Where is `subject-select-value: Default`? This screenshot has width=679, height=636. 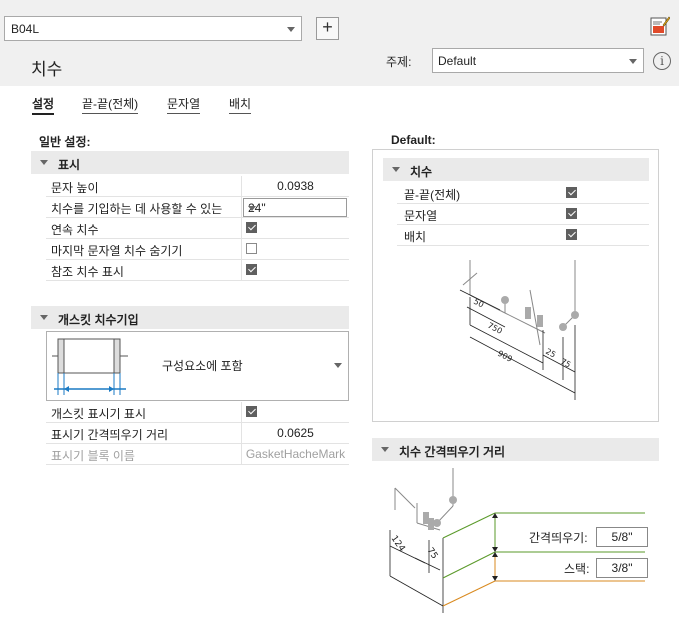
subject-select-value: Default is located at coordinates (457, 61).